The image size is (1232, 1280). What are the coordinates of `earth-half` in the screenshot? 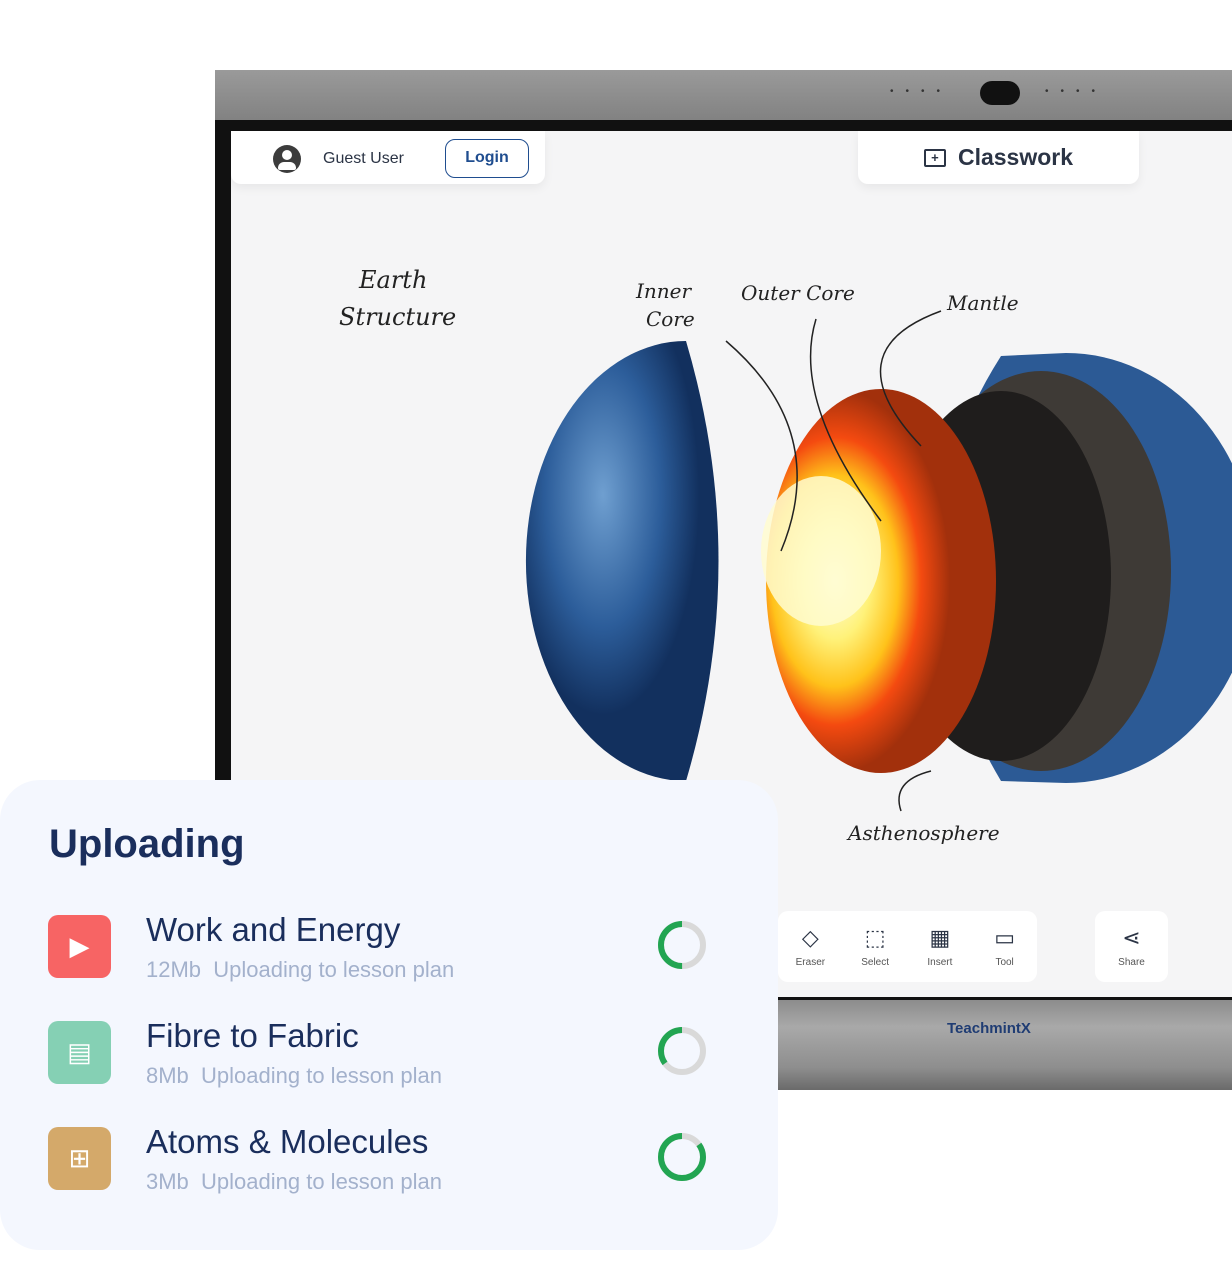 It's located at (622, 561).